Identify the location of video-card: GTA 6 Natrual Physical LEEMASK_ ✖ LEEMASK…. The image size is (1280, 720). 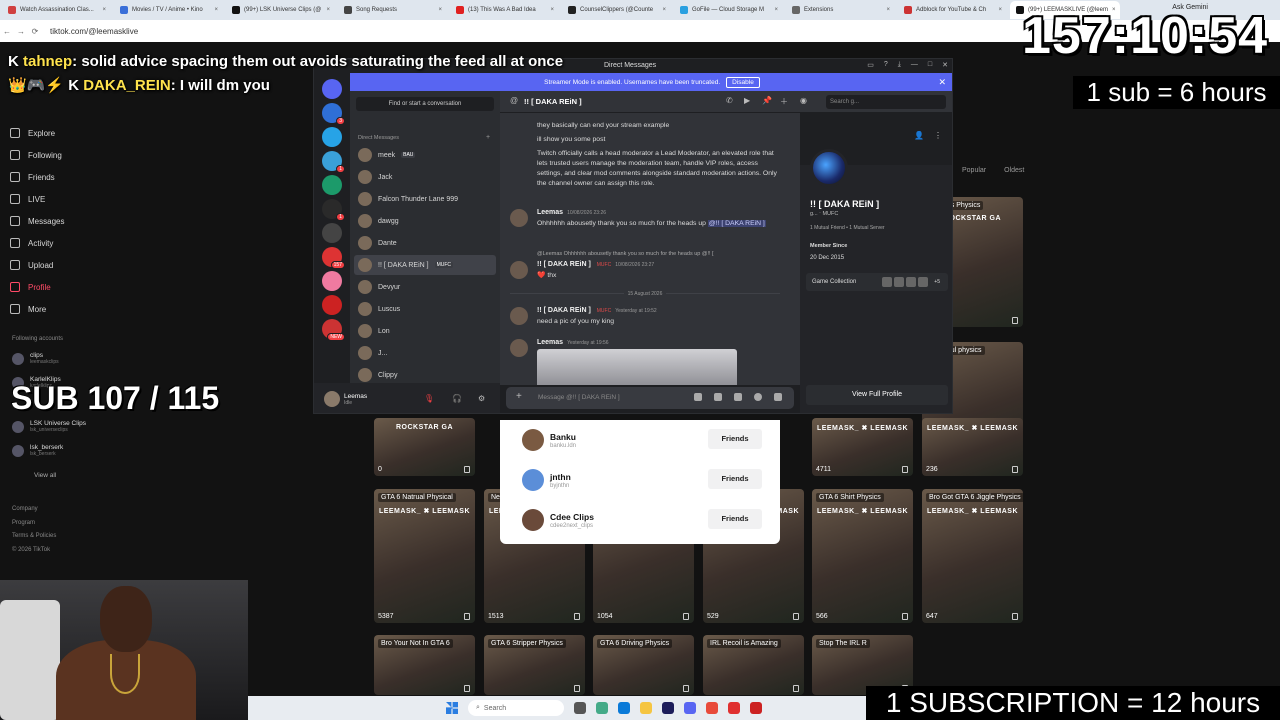
(424, 556).